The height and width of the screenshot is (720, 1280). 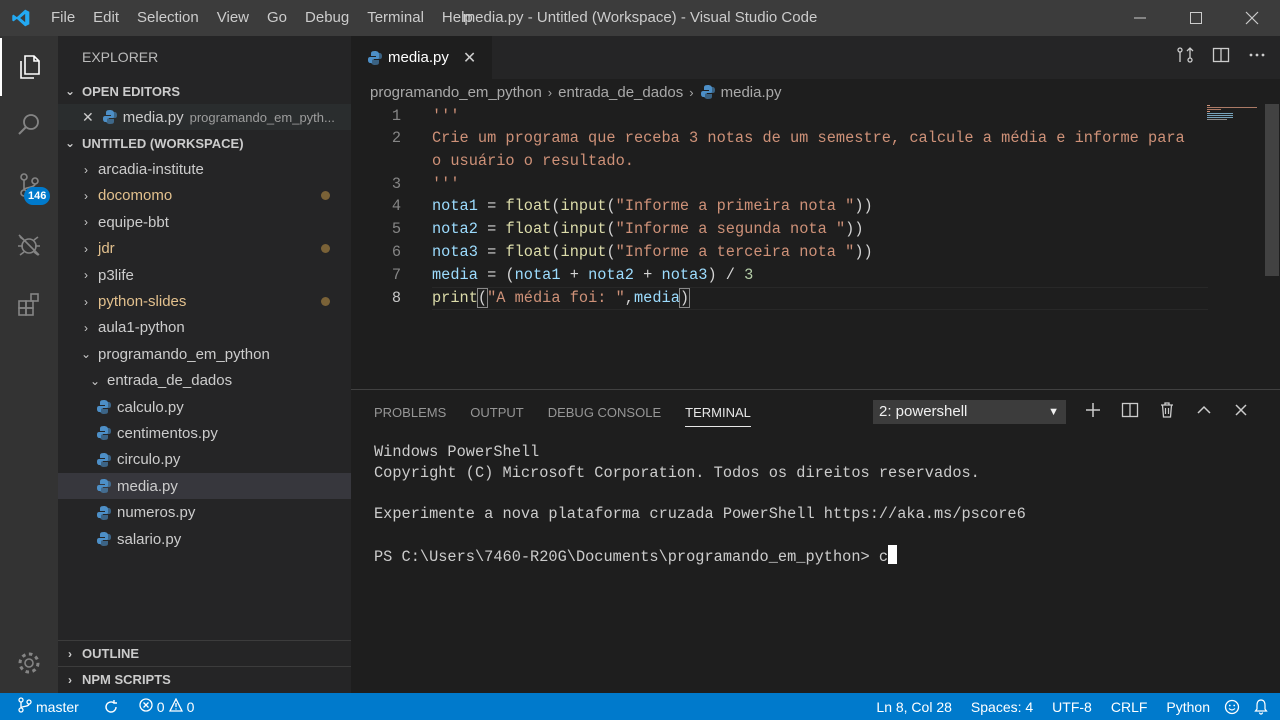 I want to click on minimap, so click(x=1235, y=113).